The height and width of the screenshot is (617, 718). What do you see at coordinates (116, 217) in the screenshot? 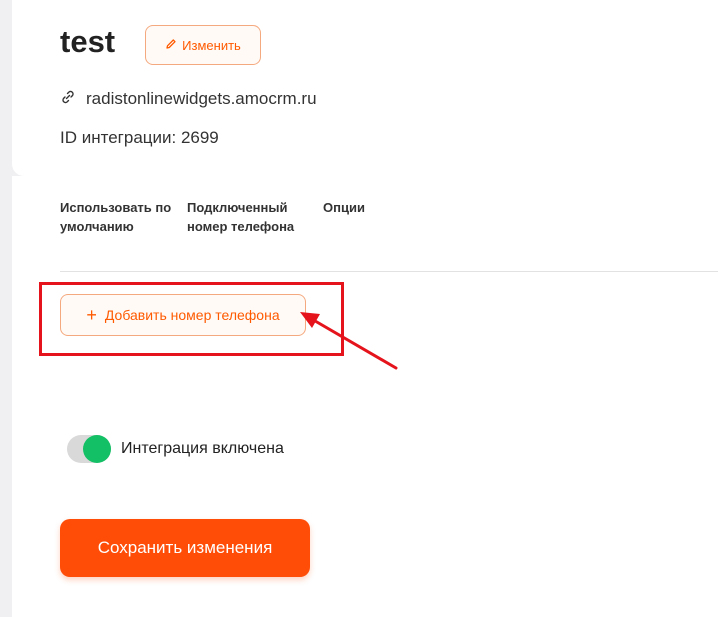
I see `column-header-default: Использовать по умолчанию` at bounding box center [116, 217].